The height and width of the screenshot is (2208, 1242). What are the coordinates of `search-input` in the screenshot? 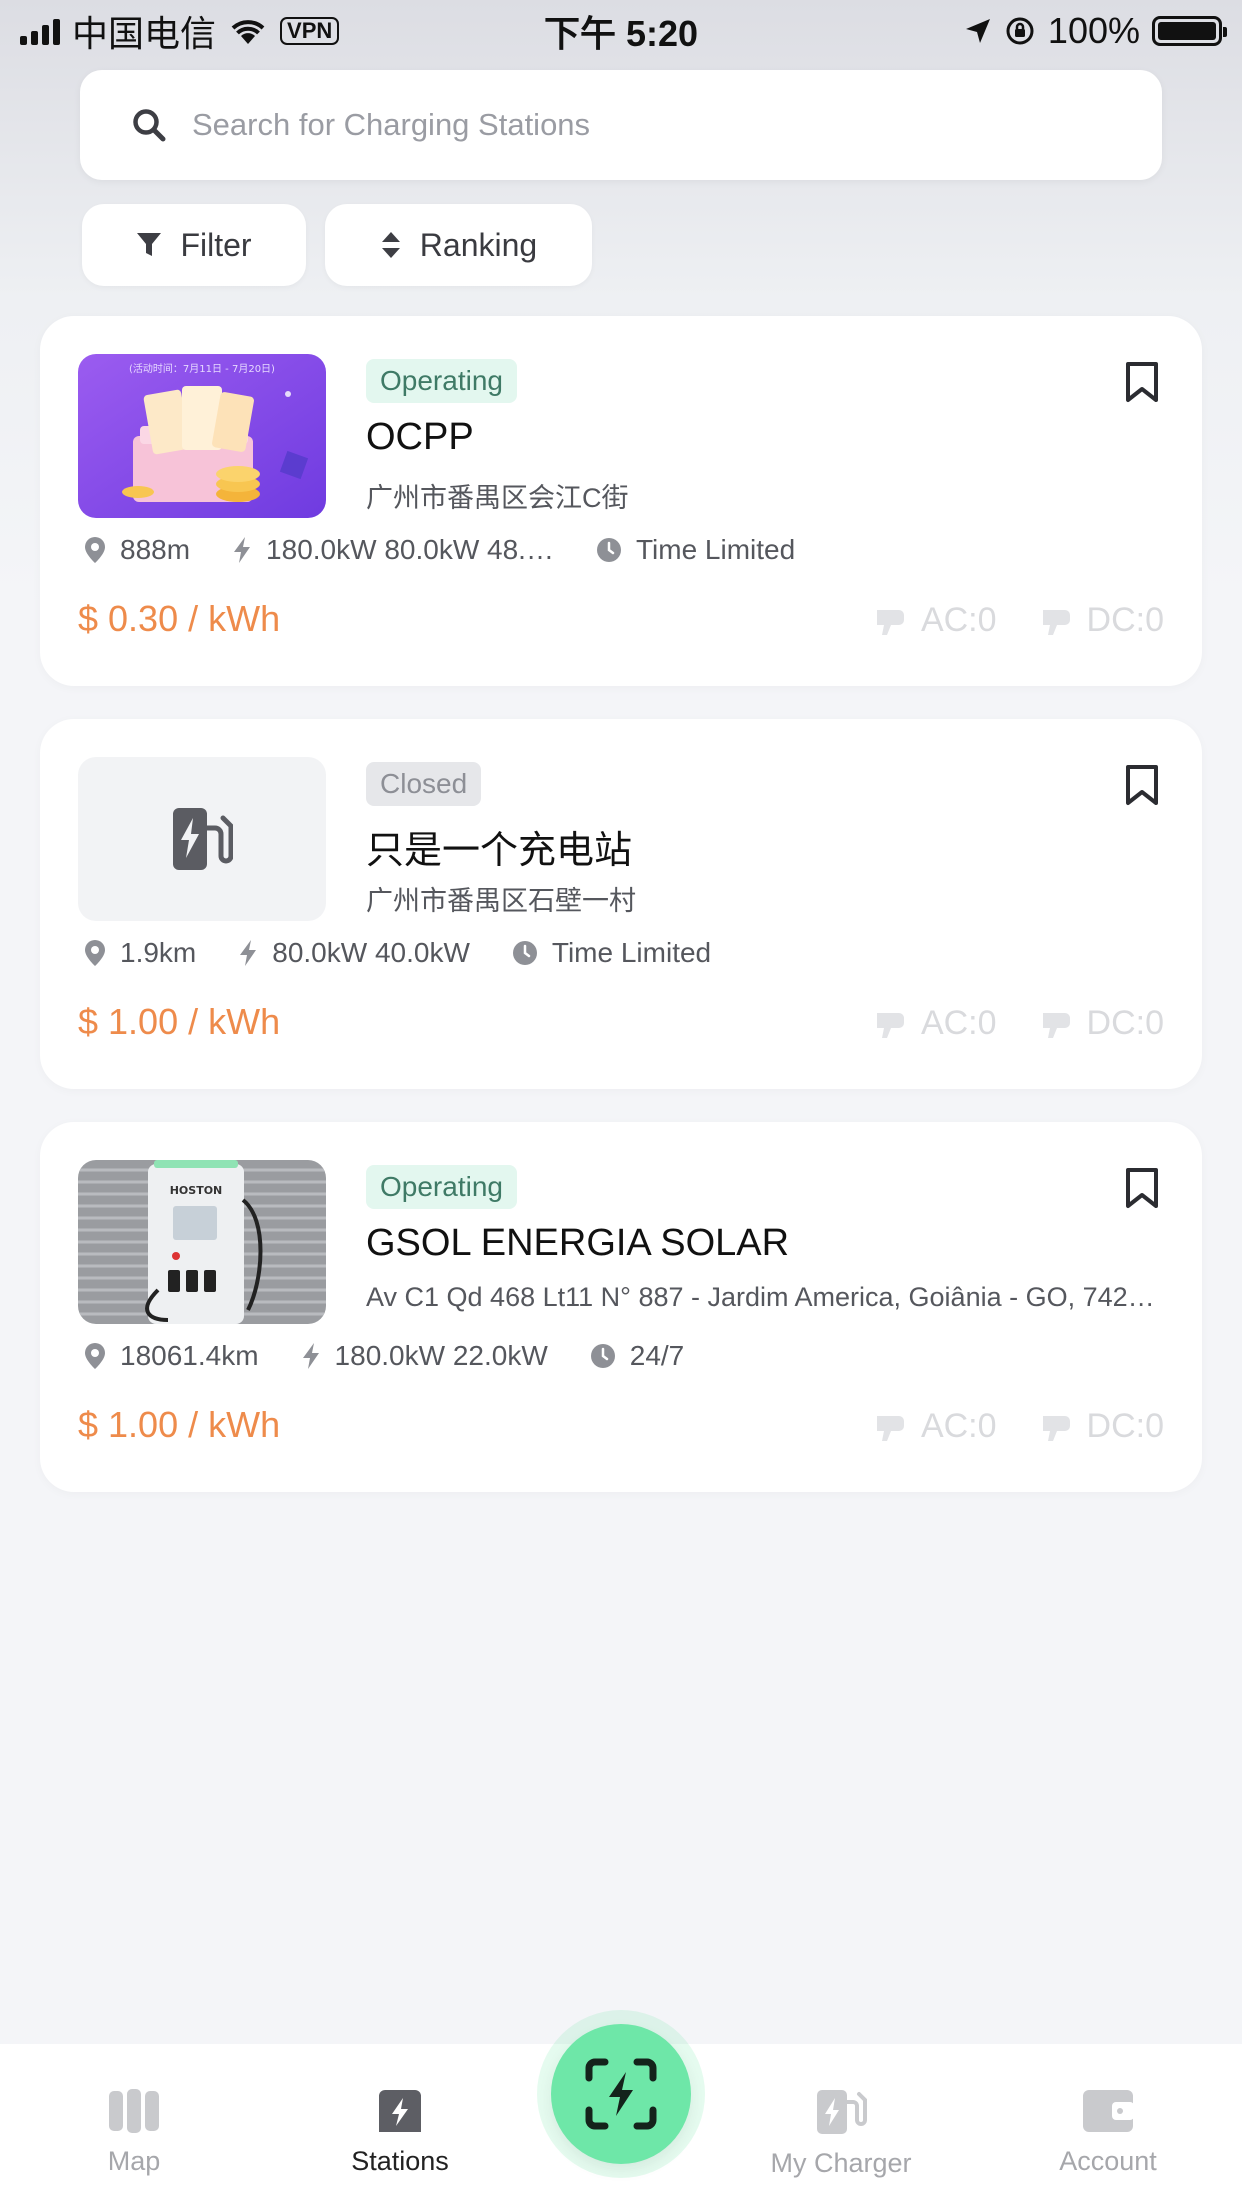 It's located at (677, 125).